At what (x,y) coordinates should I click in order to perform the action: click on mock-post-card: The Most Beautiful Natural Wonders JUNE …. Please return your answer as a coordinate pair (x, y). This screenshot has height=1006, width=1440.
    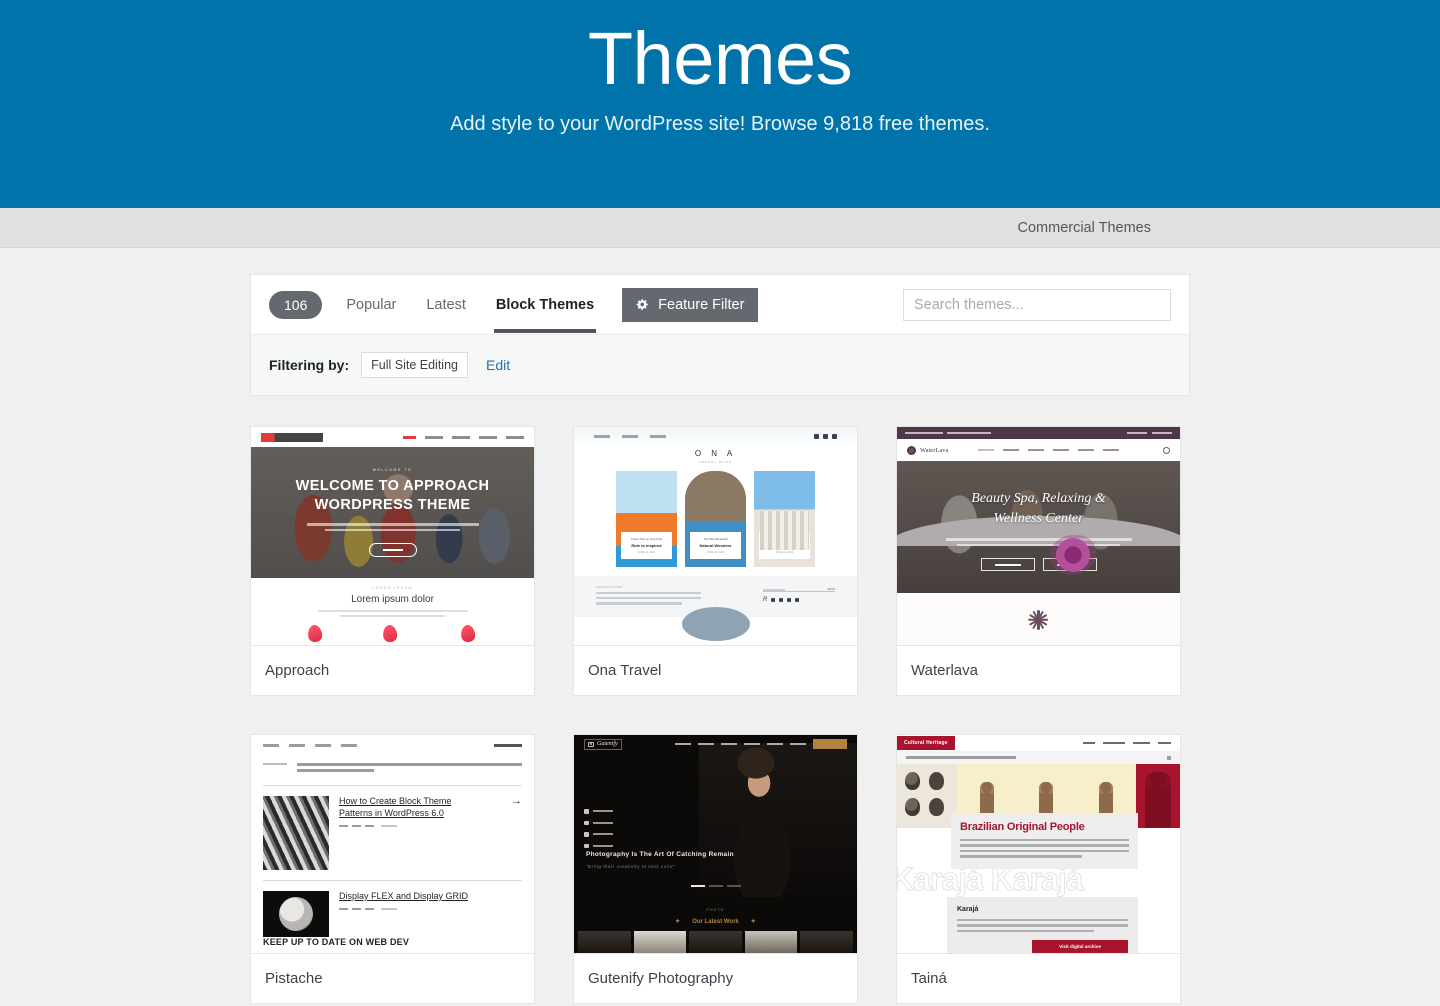
    Looking at the image, I should click on (715, 519).